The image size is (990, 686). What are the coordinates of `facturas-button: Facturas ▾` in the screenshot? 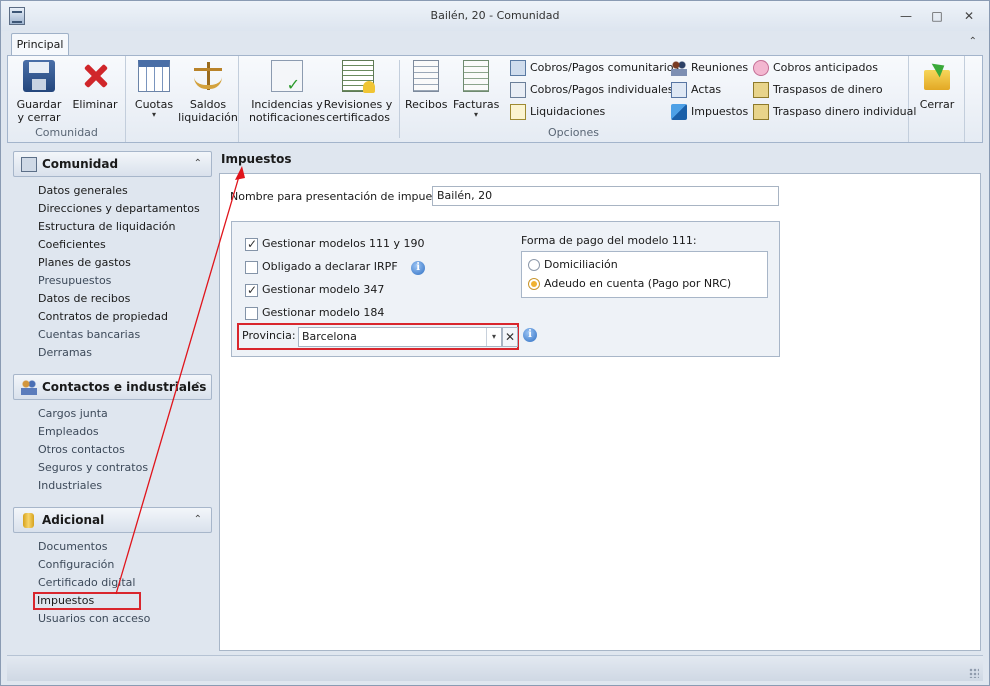 It's located at (476, 89).